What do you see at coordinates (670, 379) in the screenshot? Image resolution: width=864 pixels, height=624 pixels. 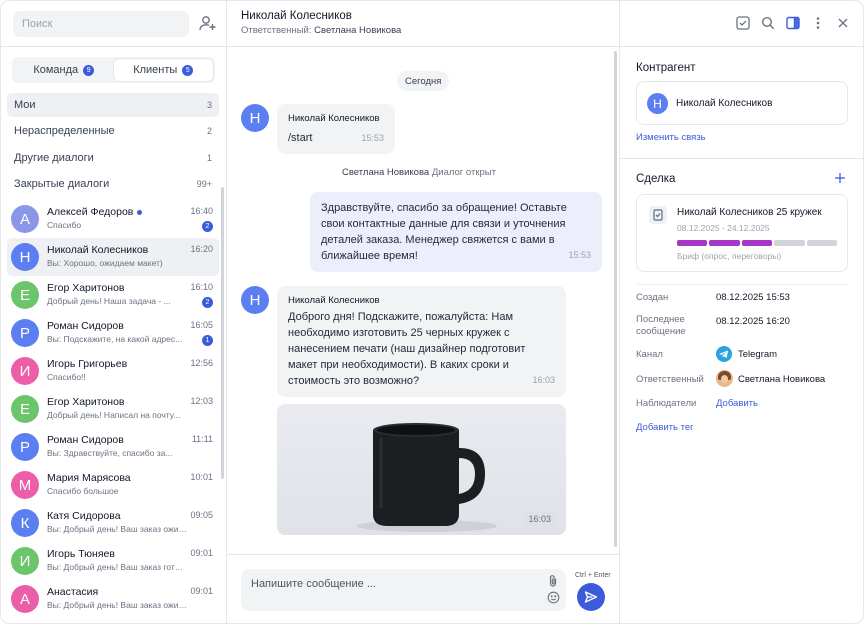 I see `responsible-label: Ответственный` at bounding box center [670, 379].